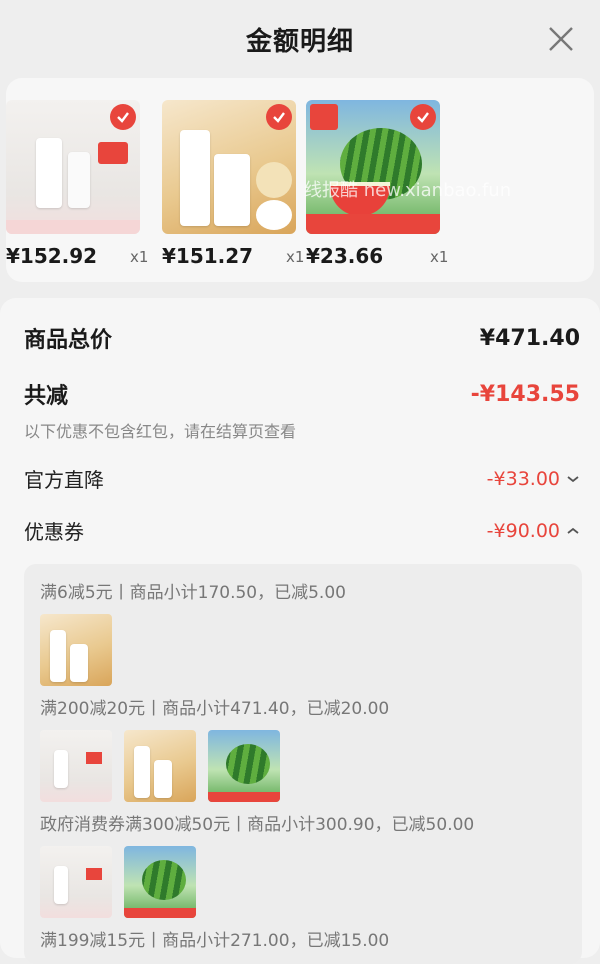 This screenshot has height=964, width=600. Describe the element at coordinates (193, 593) in the screenshot. I see `coupon-line: 满6减5元丨商品小计170.50，已减5.00` at that location.